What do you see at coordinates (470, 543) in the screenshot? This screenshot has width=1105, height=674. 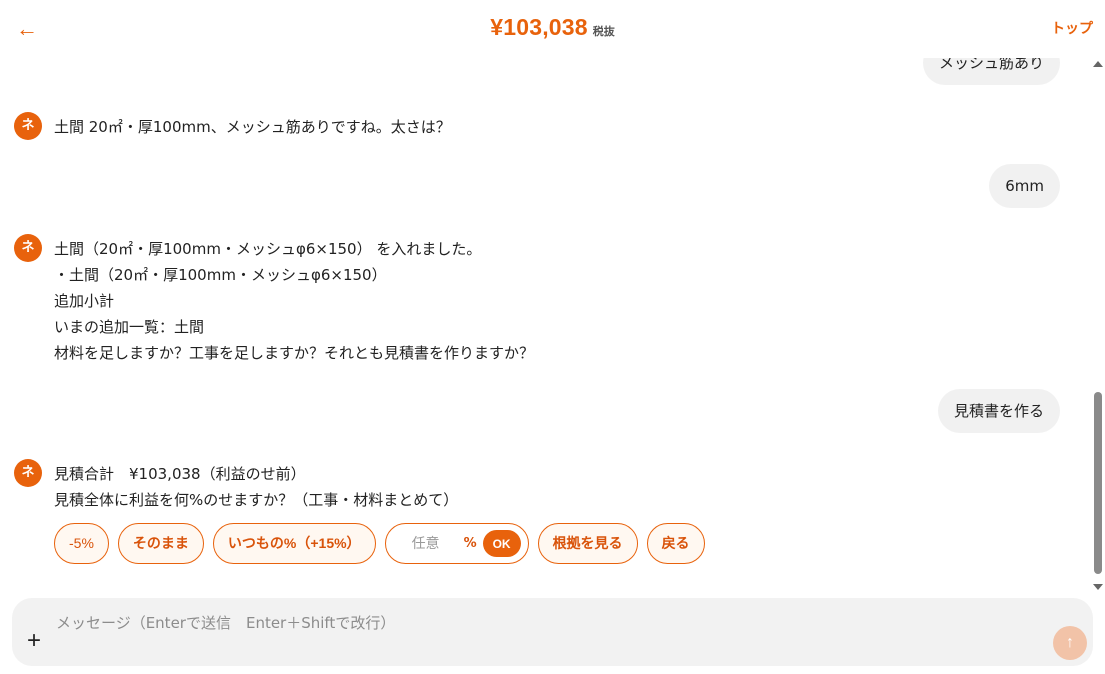 I see `percent-unit-label: %` at bounding box center [470, 543].